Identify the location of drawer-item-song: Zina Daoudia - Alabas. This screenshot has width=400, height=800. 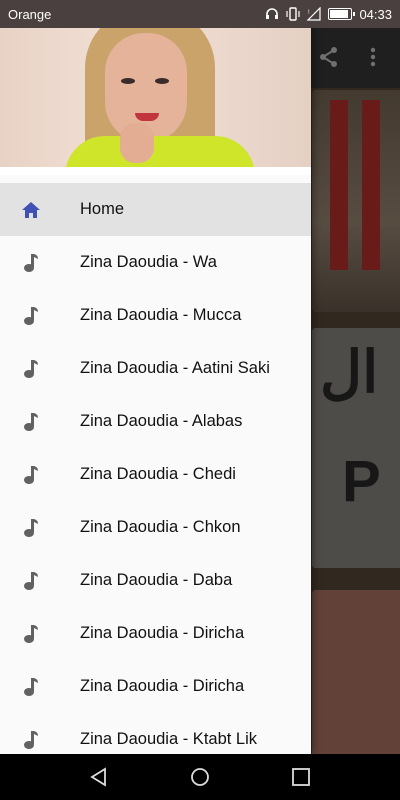
(155, 421).